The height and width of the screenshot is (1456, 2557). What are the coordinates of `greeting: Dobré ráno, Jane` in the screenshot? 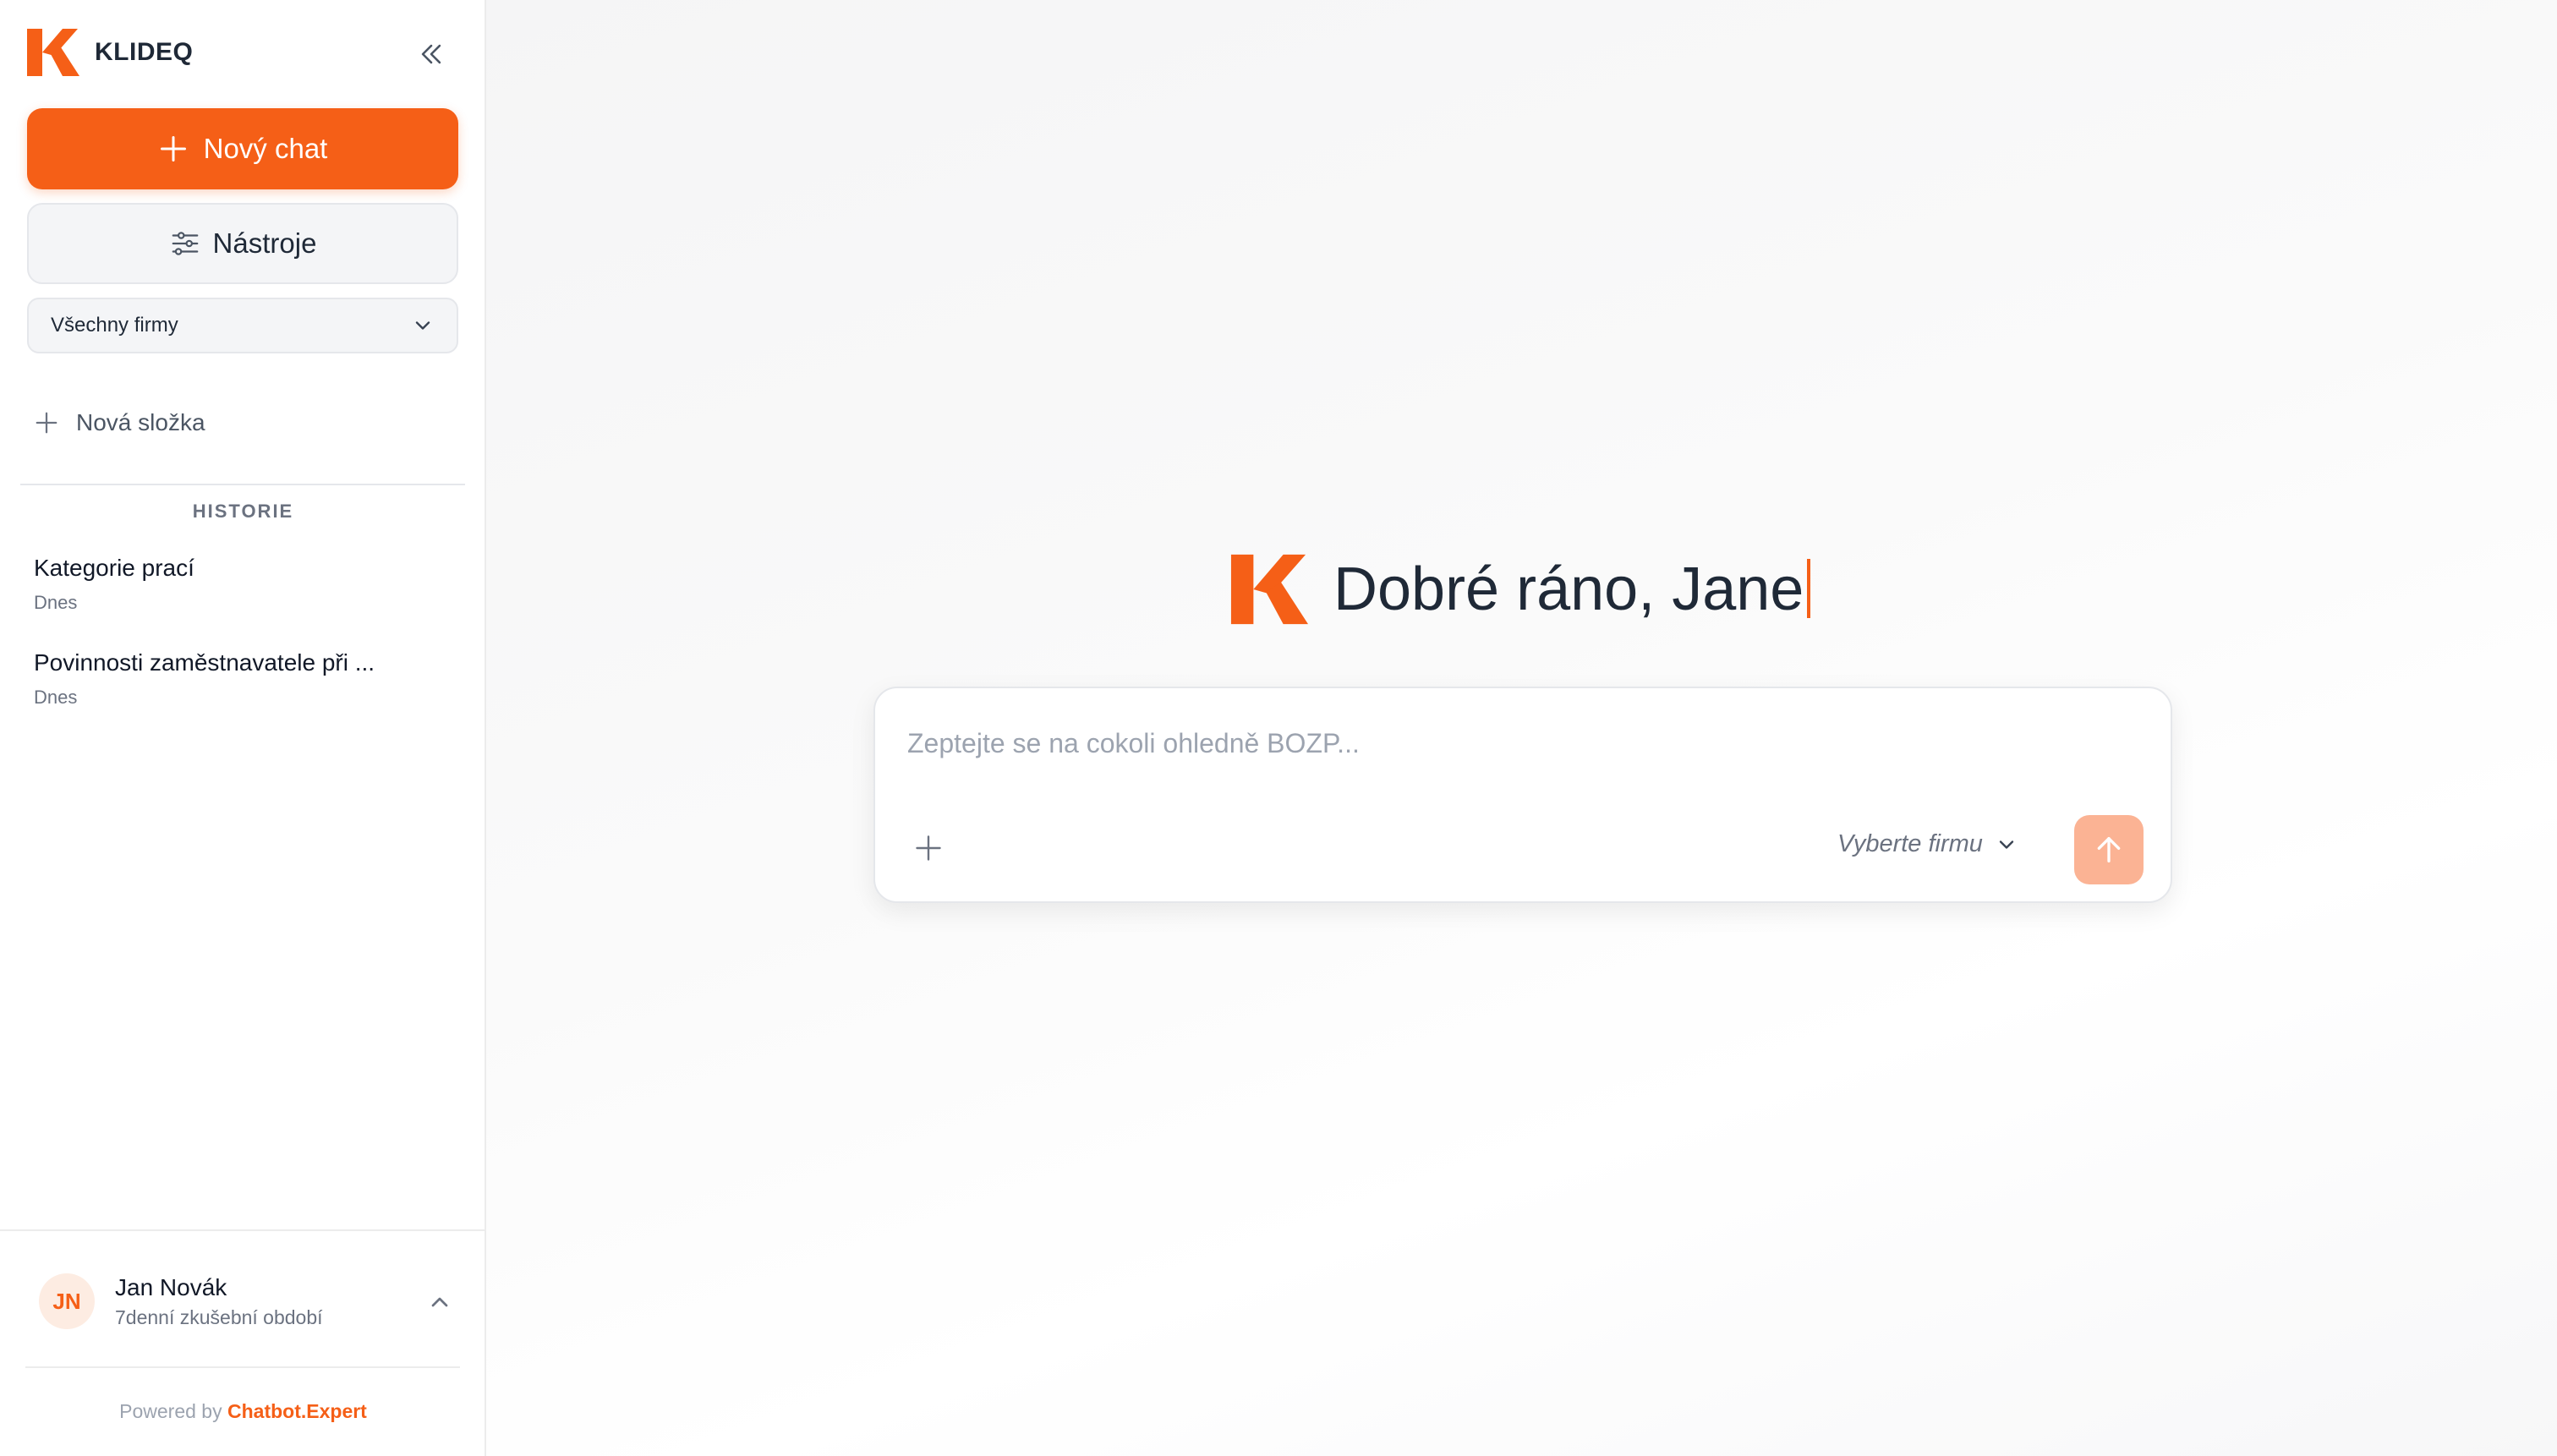 It's located at (1520, 589).